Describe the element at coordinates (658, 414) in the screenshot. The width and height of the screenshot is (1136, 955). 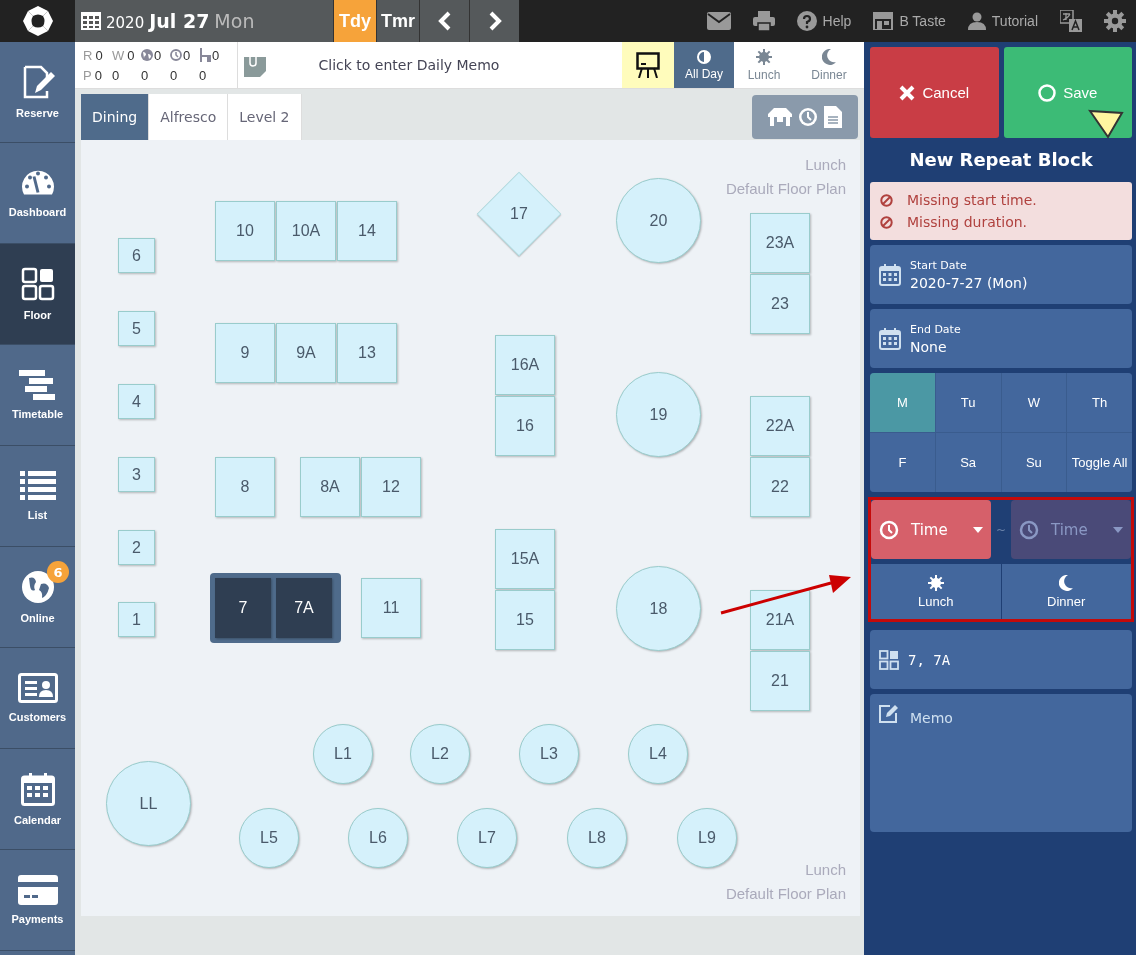
I see `floor-table: 19` at that location.